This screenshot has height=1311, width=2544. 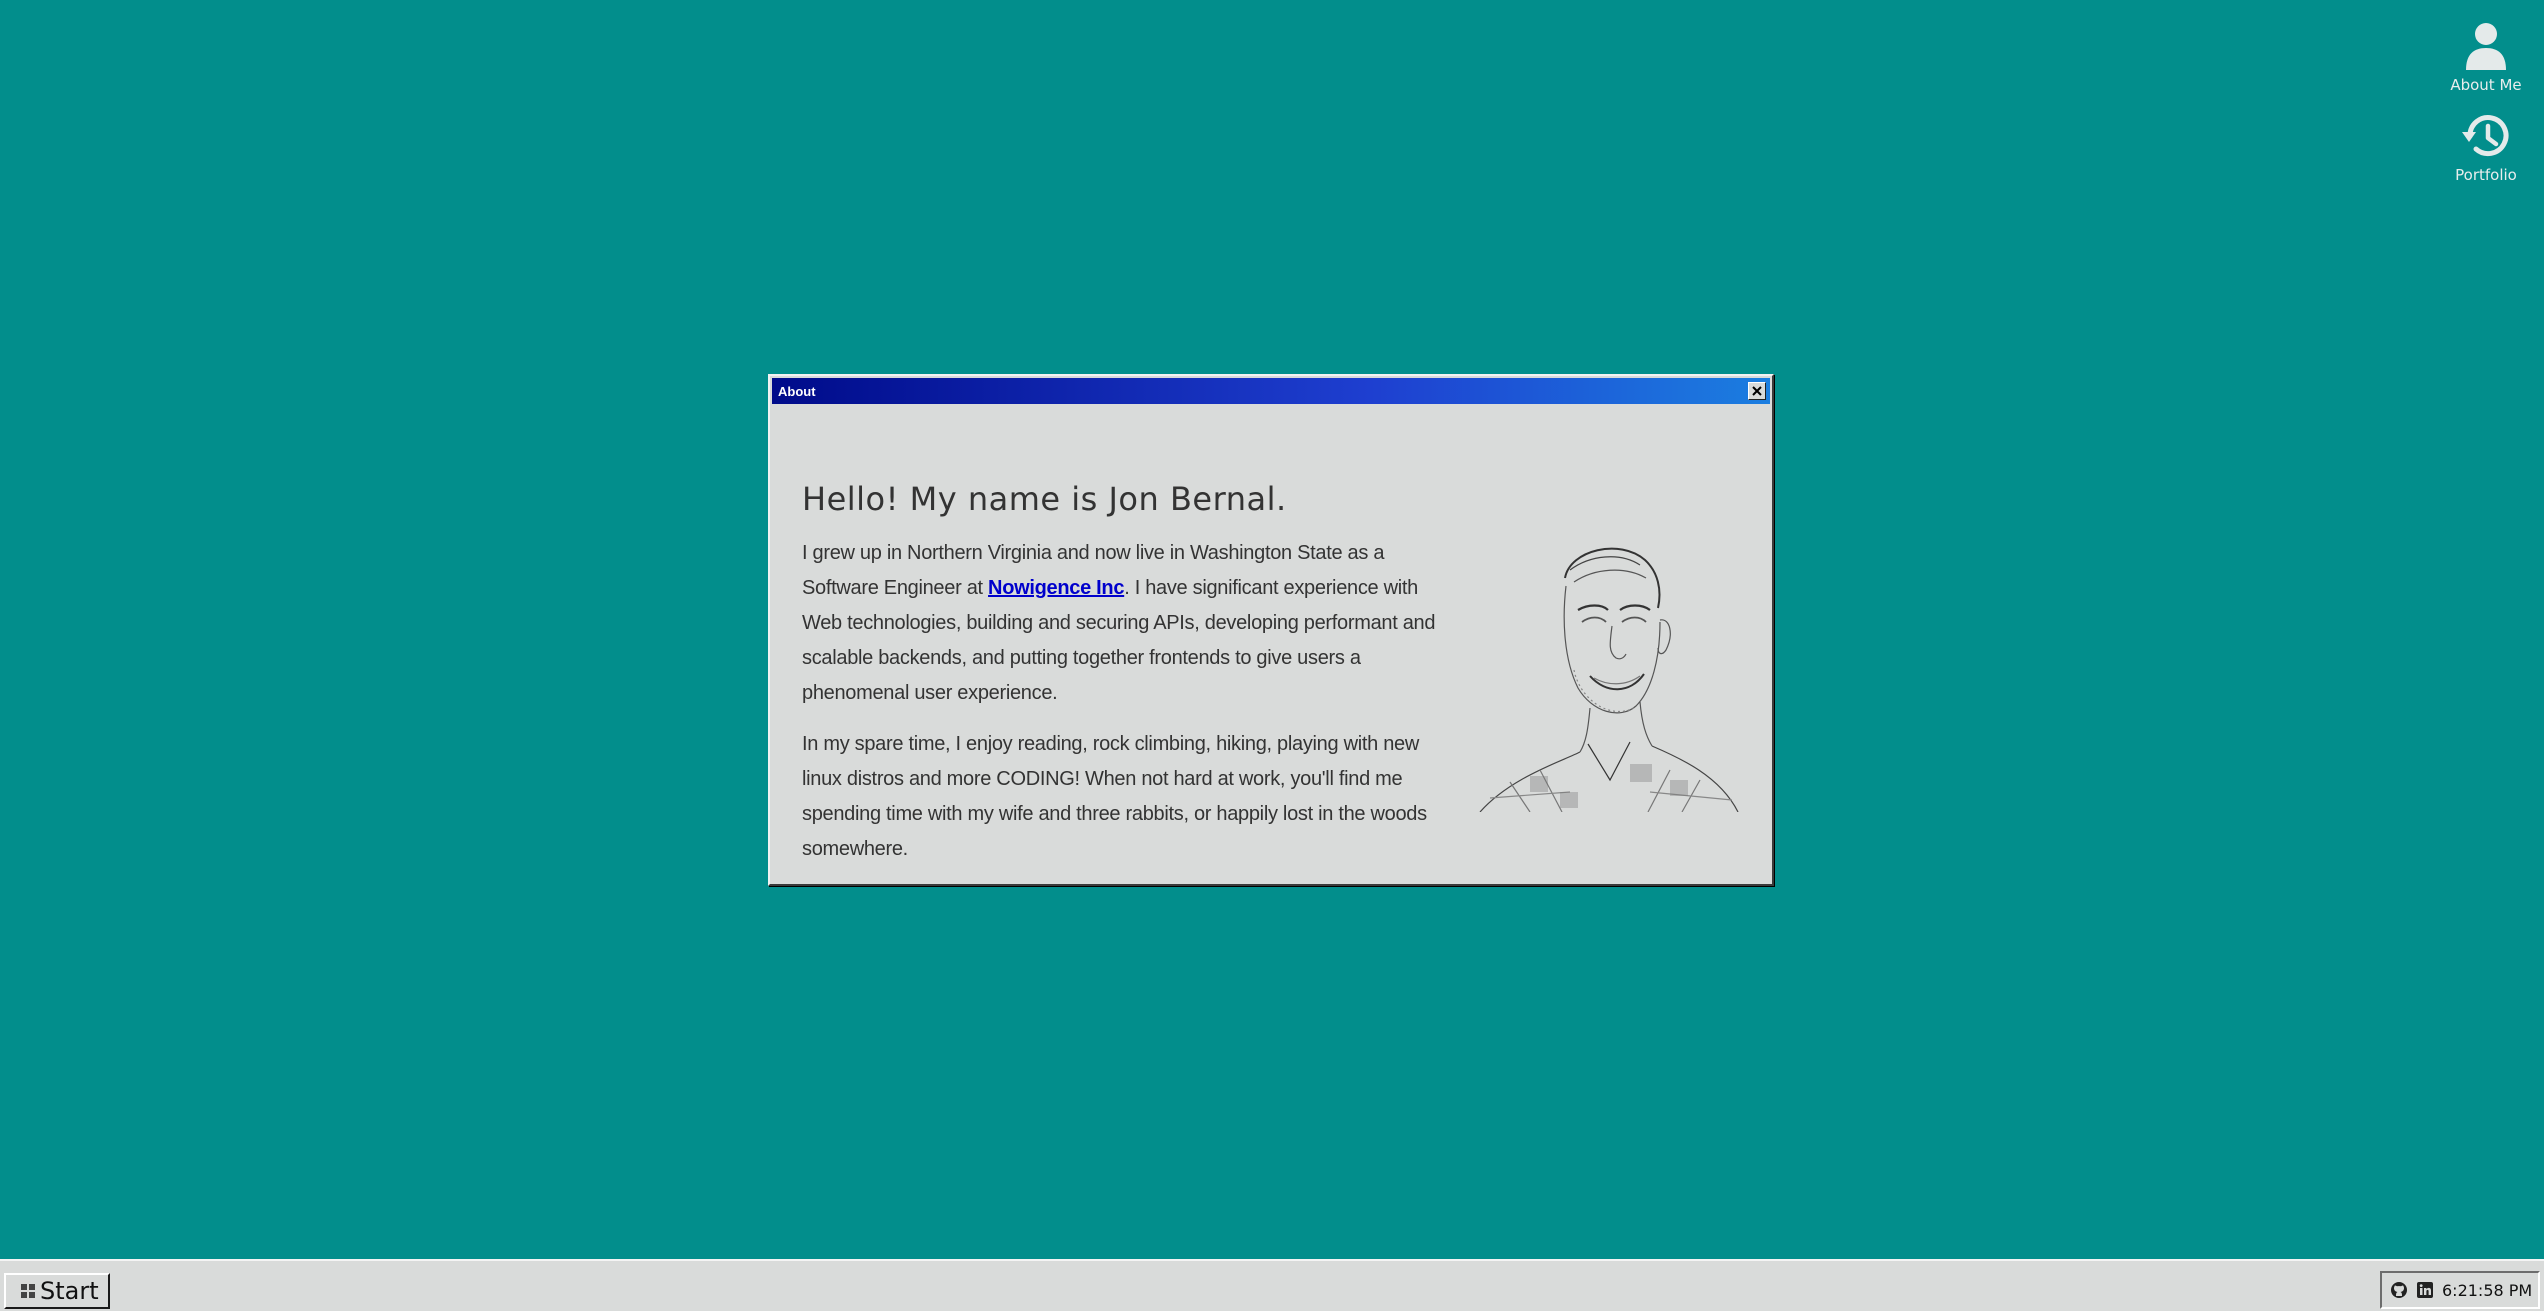 I want to click on start-button: Start, so click(x=57, y=1291).